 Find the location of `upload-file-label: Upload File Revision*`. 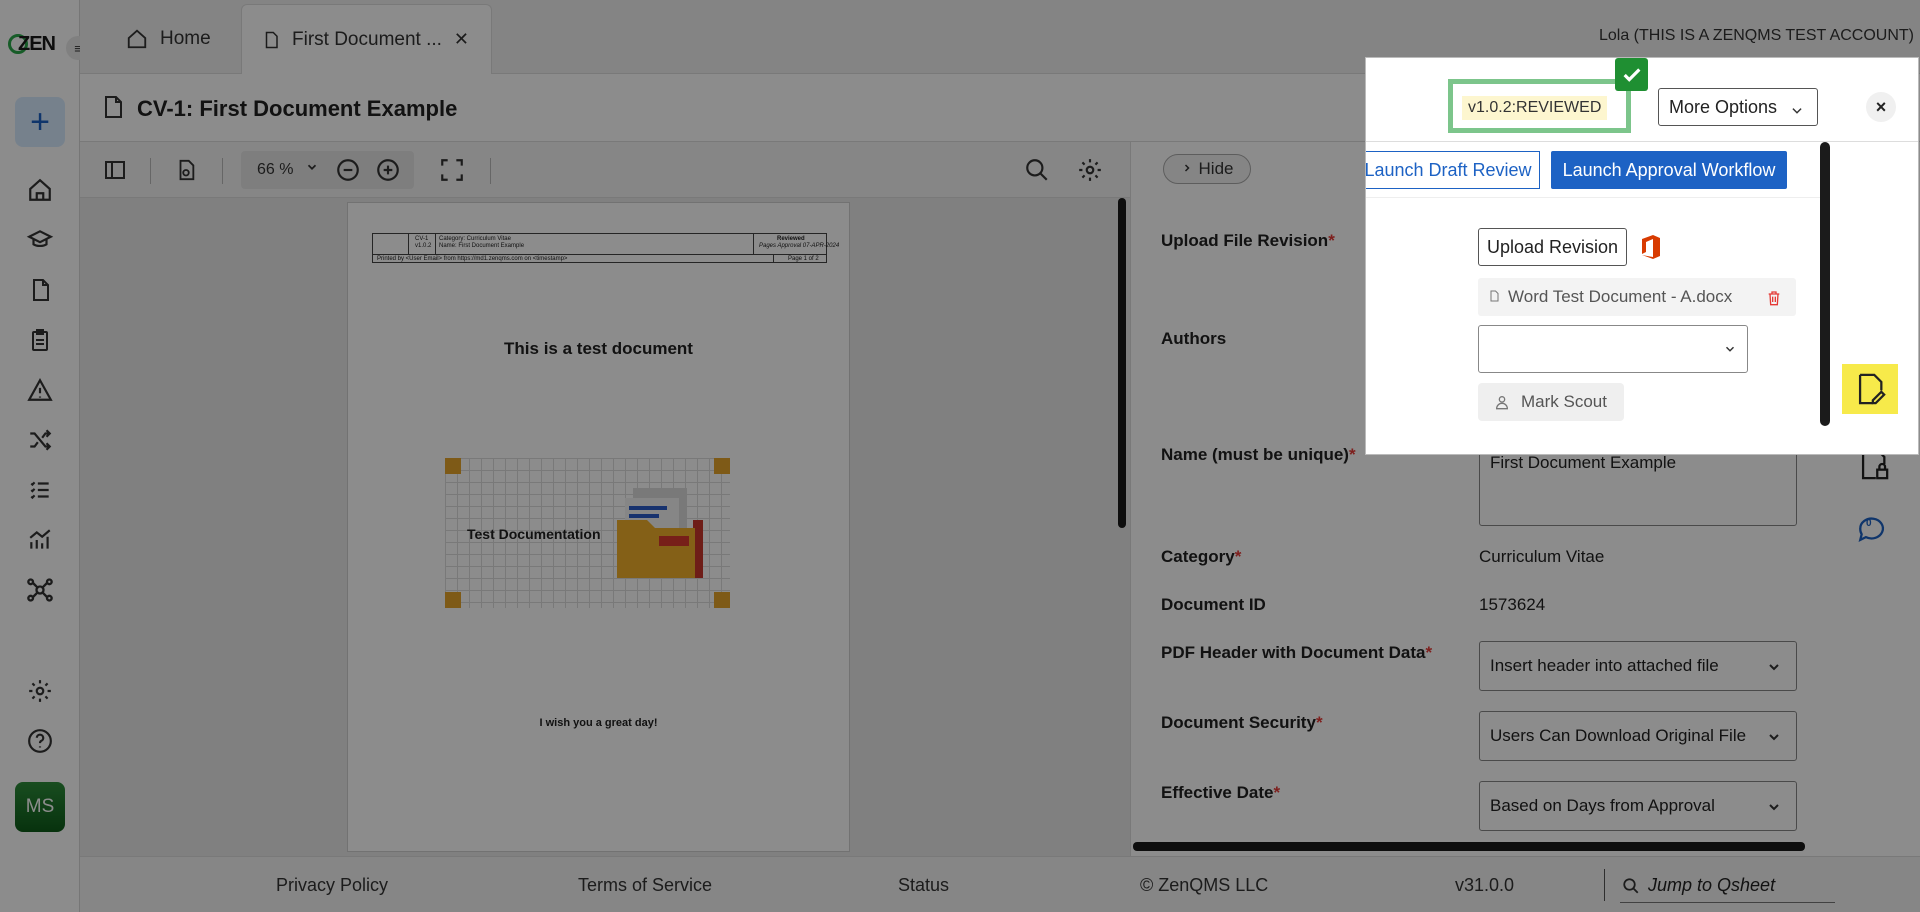

upload-file-label: Upload File Revision* is located at coordinates (1248, 240).